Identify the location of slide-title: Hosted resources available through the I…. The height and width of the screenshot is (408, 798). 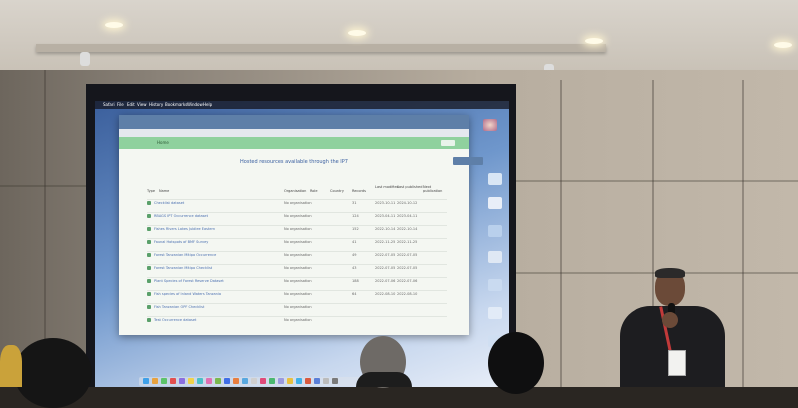
(294, 162).